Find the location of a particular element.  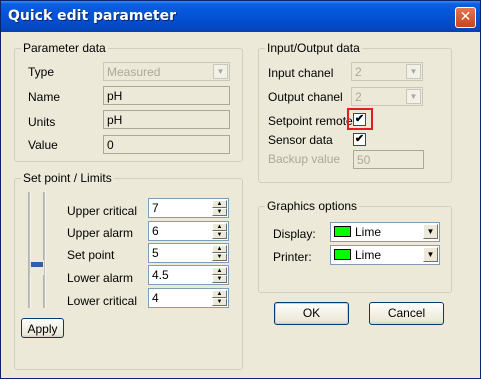

setpoint-limits-legend: Set point / Limits is located at coordinates (67, 178).